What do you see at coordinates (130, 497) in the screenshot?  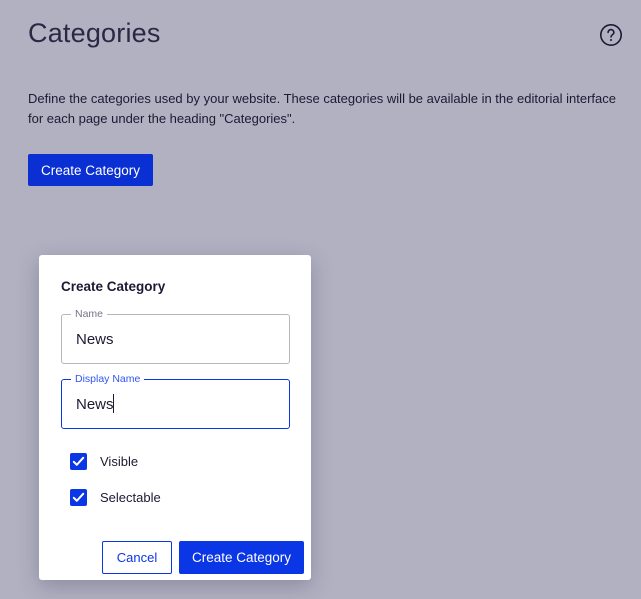 I see `selectable-checkbox-label: Selectable` at bounding box center [130, 497].